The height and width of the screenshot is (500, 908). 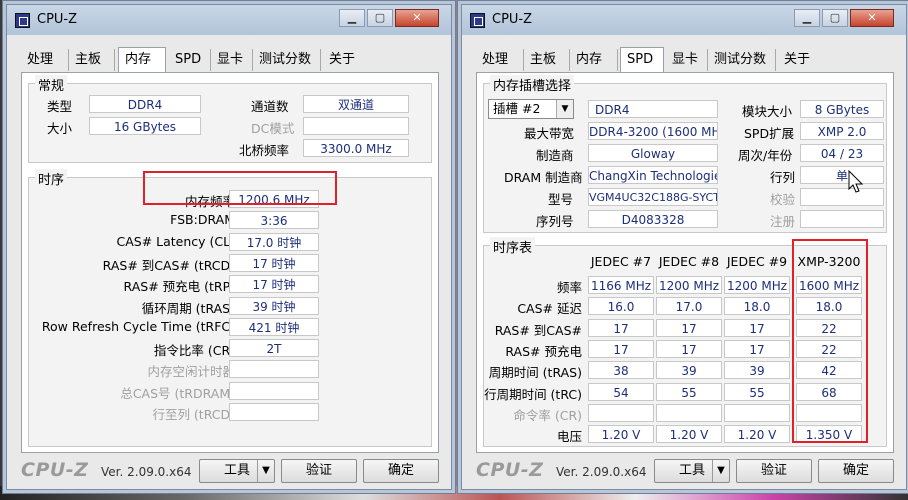 What do you see at coordinates (517, 108) in the screenshot?
I see `slot-select-value: 插槽 #2` at bounding box center [517, 108].